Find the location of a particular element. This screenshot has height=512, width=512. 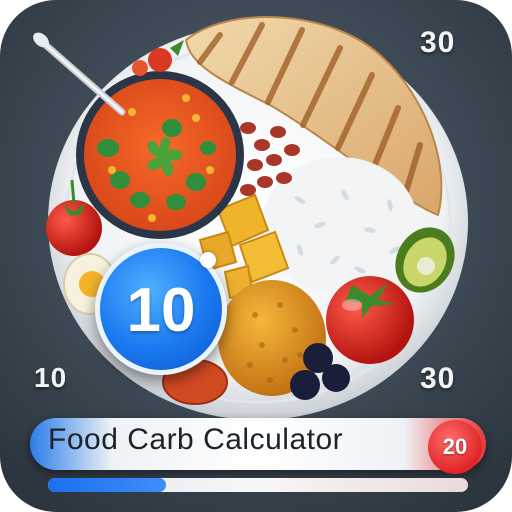

carb-count-value: 10 is located at coordinates (161, 310).